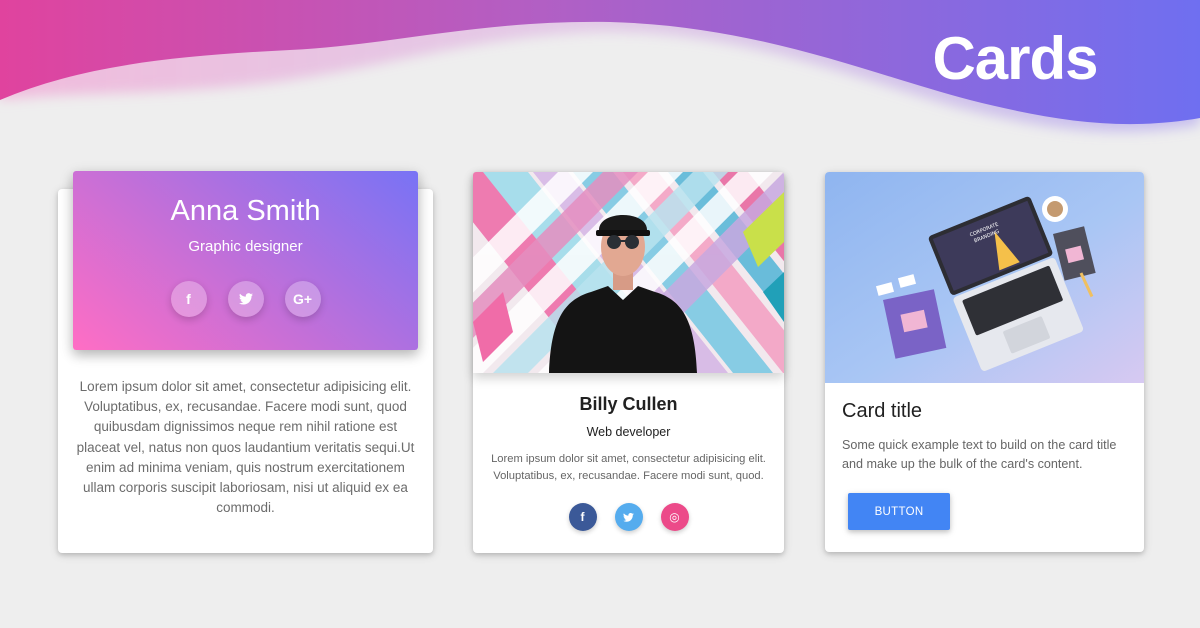  I want to click on dribbble-icon: ◎, so click(674, 517).